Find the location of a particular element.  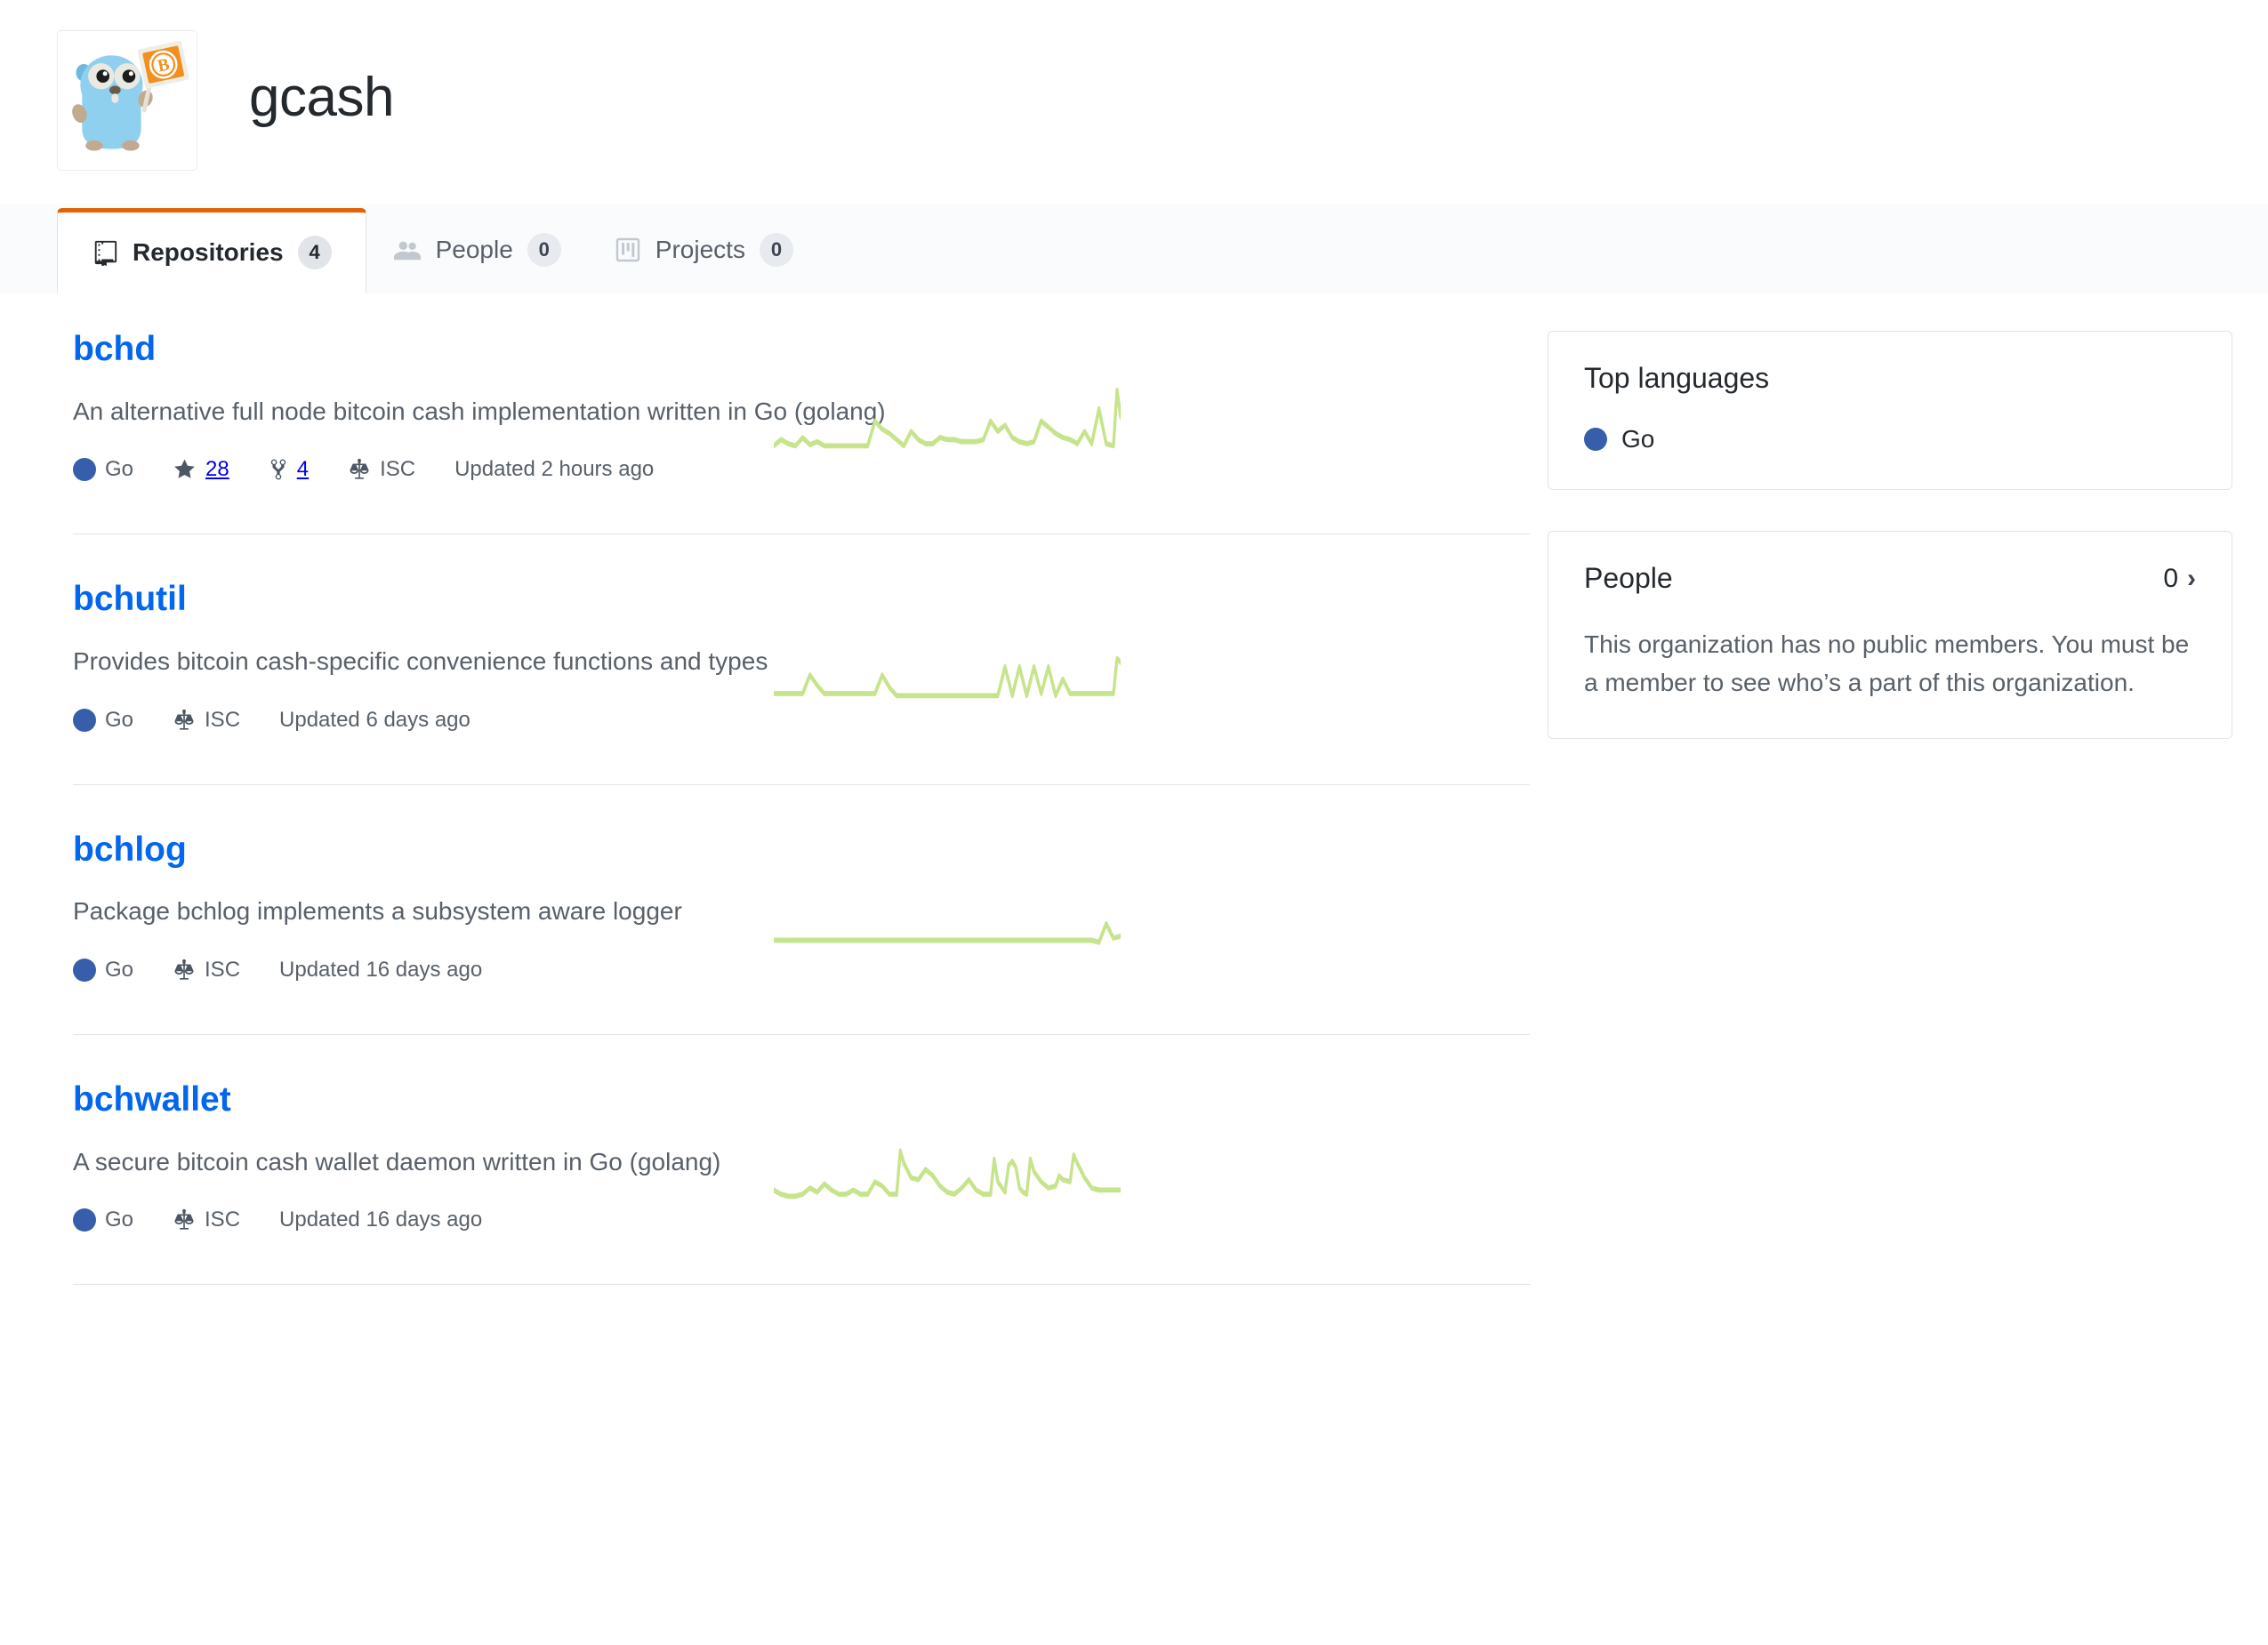

people-count-link: 0 › is located at coordinates (2179, 579).